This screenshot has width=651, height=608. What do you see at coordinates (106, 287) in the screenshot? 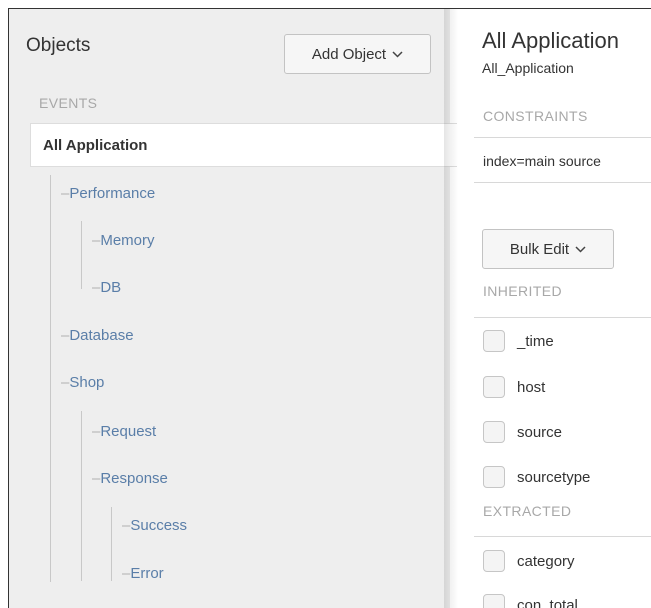
I see `tree-item-db: –DB` at bounding box center [106, 287].